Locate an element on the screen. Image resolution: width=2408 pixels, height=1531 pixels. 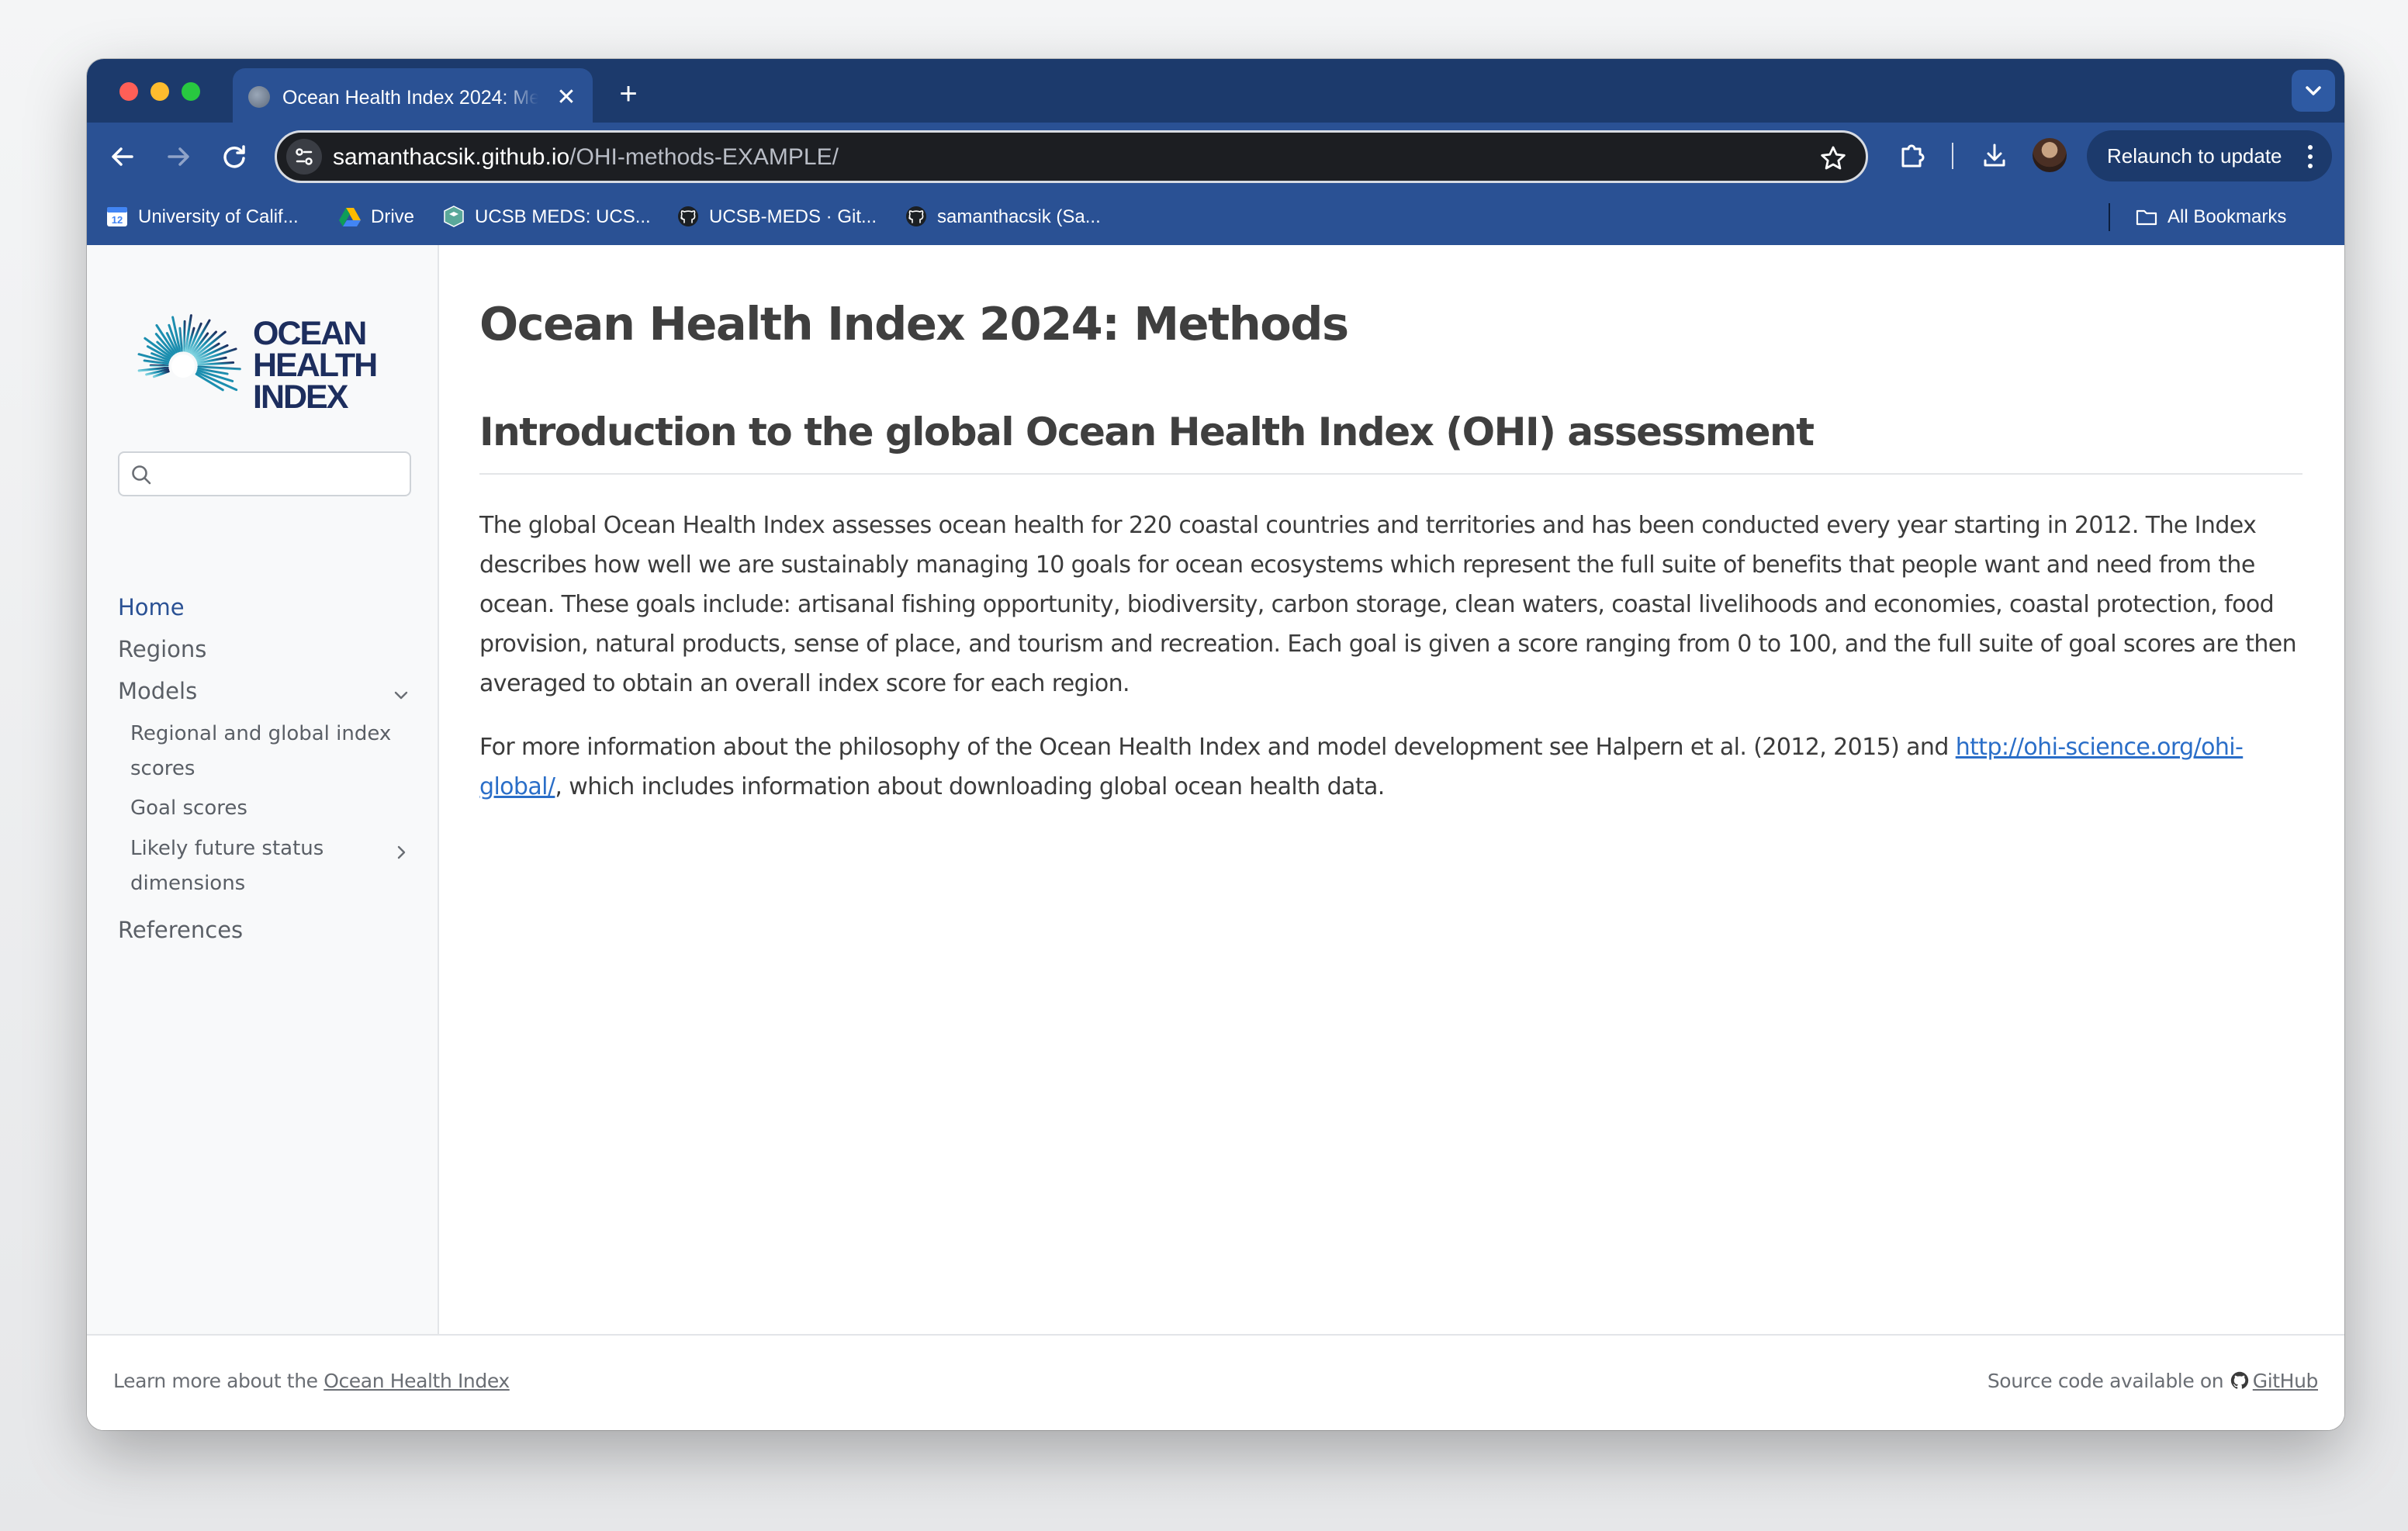
google-drive-icon is located at coordinates (350, 216).